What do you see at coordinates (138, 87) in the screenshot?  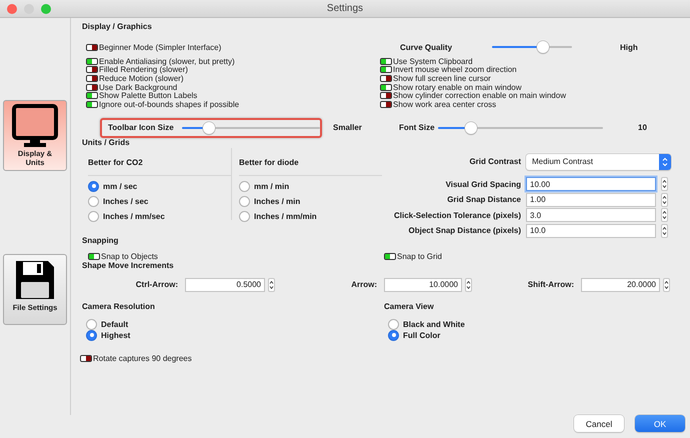 I see `toggle-label: Use Dark Background` at bounding box center [138, 87].